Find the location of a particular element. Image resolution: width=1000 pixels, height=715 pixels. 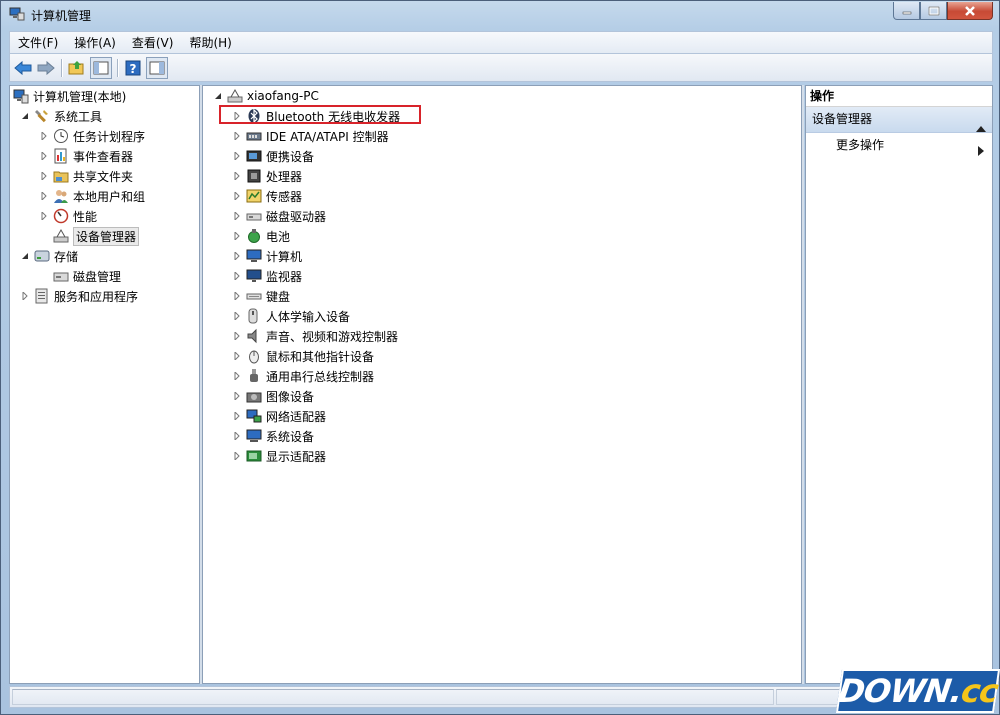

device-category-item: 人体学输入设备 is located at coordinates (291, 316).